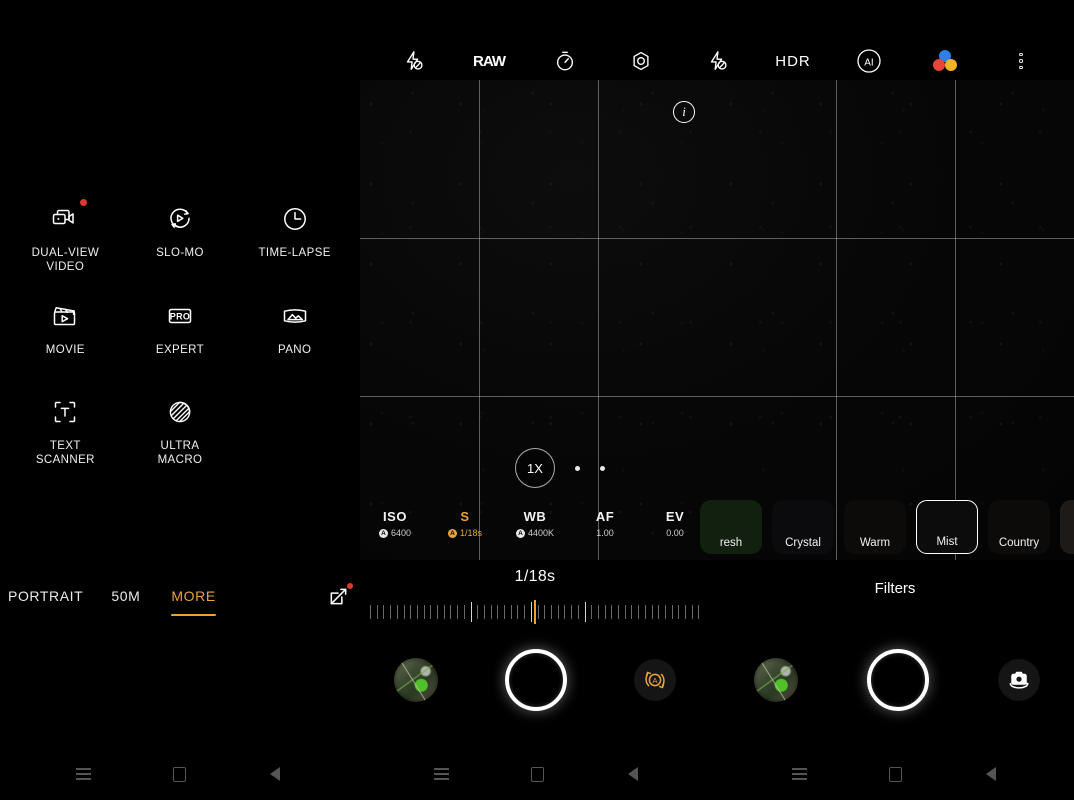  I want to click on color-lens-icon, so click(945, 61).